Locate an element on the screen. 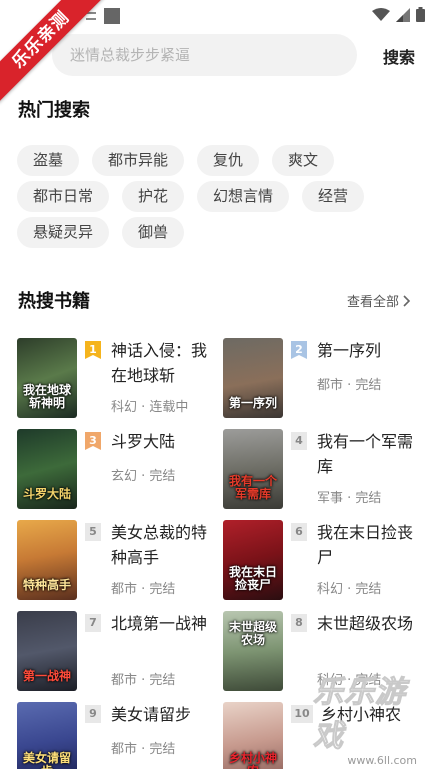 This screenshot has height=769, width=433. book-item: 第一战神 7 北境第一战神 都市 · 完结 is located at coordinates (117, 654).